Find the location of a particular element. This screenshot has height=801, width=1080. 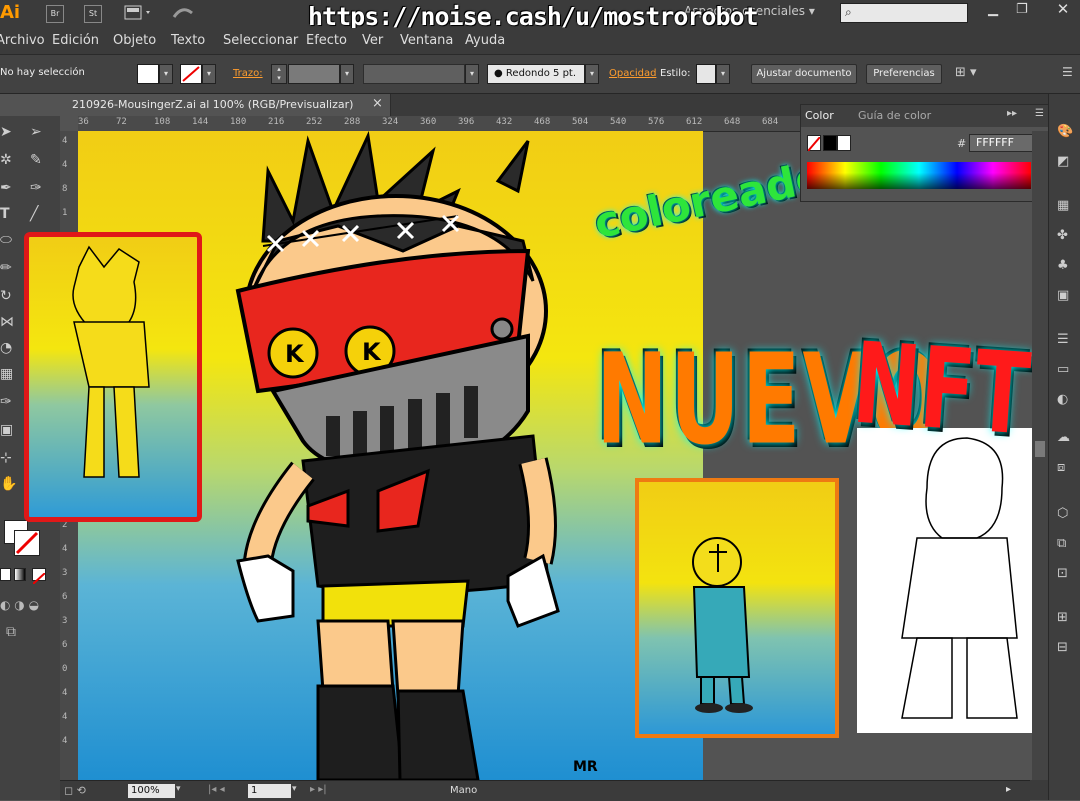

color-guide-icon: ◩ is located at coordinates (1065, 161).